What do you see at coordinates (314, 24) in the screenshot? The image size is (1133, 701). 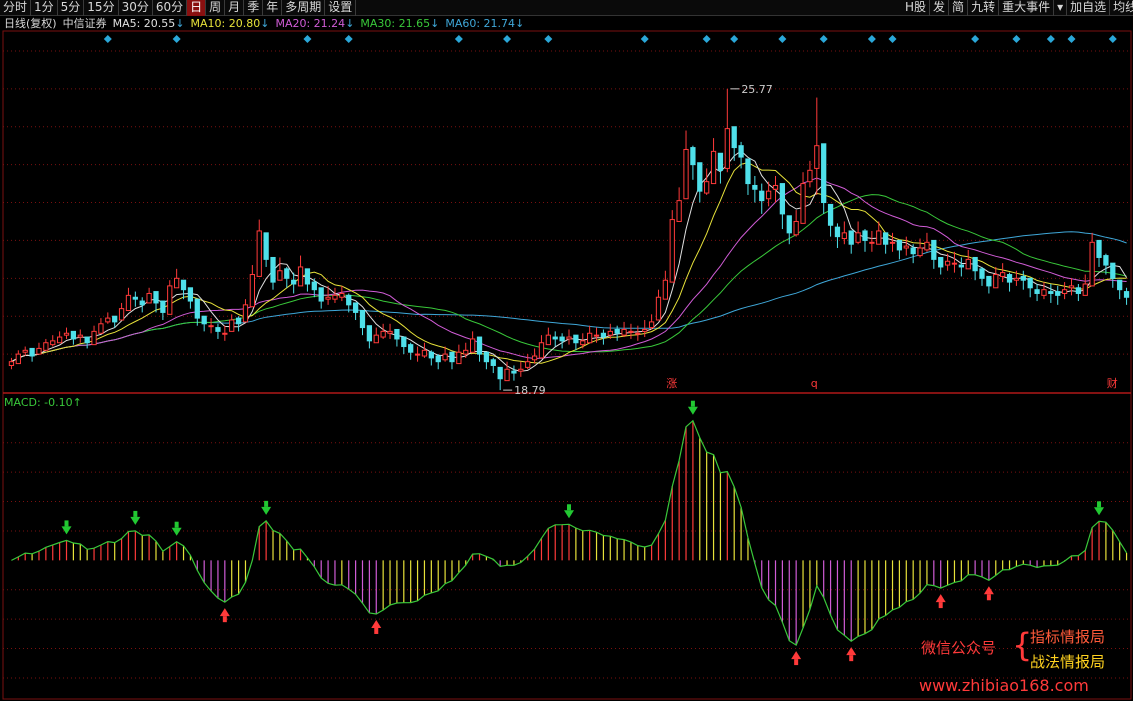 I see `ma20-value: MA20: 21.24↓` at bounding box center [314, 24].